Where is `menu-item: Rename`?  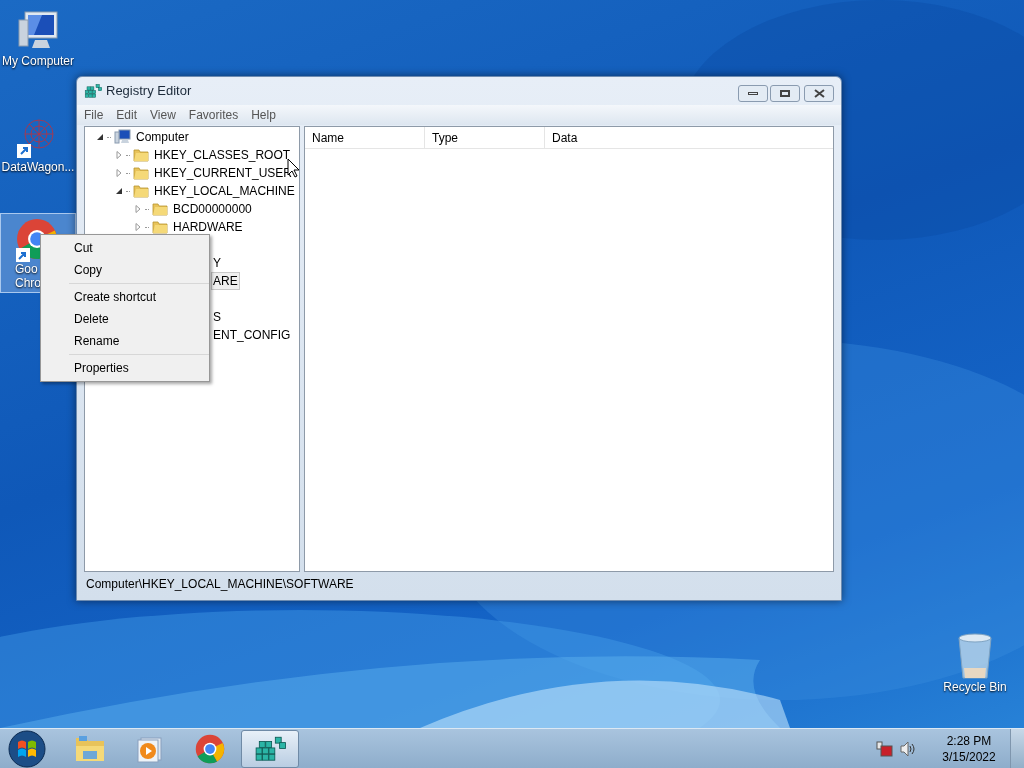 menu-item: Rename is located at coordinates (139, 341).